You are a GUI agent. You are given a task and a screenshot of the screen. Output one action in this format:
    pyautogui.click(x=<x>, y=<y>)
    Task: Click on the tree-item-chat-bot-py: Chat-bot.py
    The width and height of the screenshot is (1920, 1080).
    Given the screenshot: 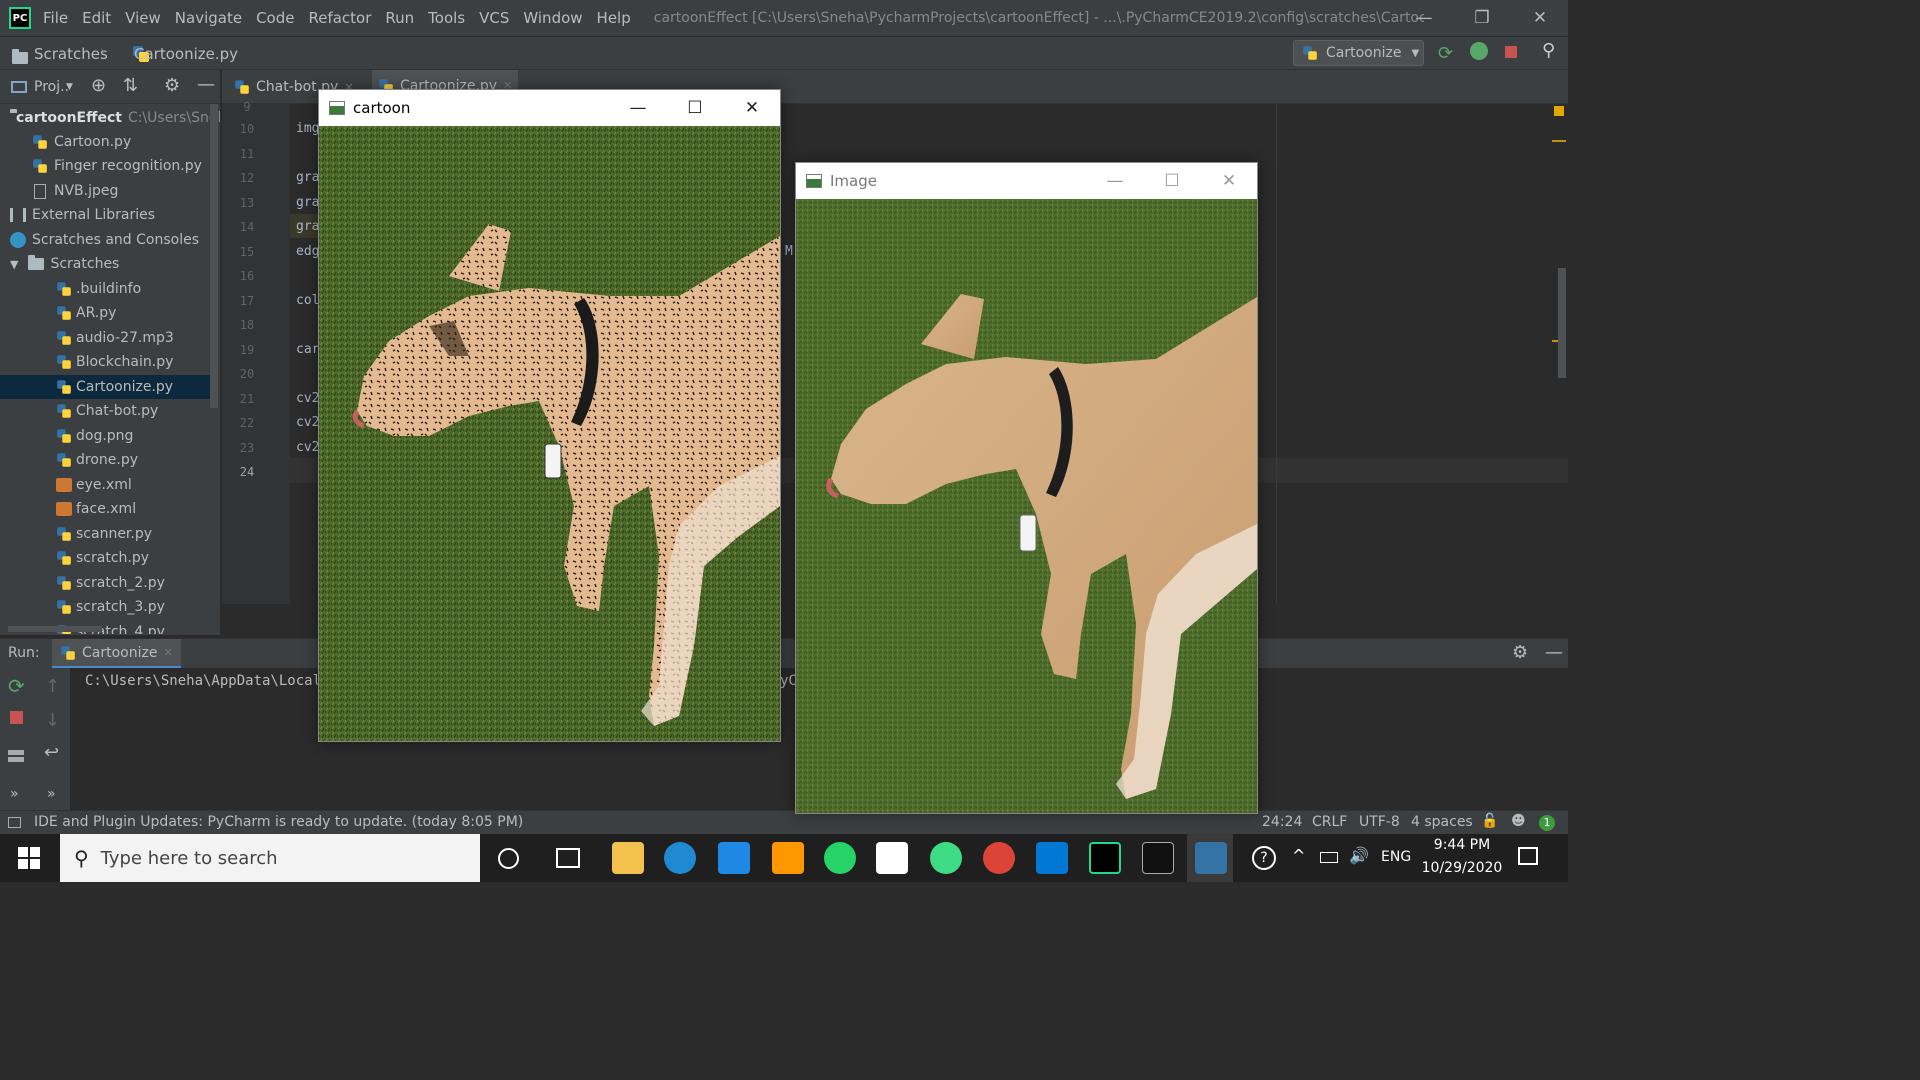 What is the action you would take?
    pyautogui.click(x=110, y=411)
    